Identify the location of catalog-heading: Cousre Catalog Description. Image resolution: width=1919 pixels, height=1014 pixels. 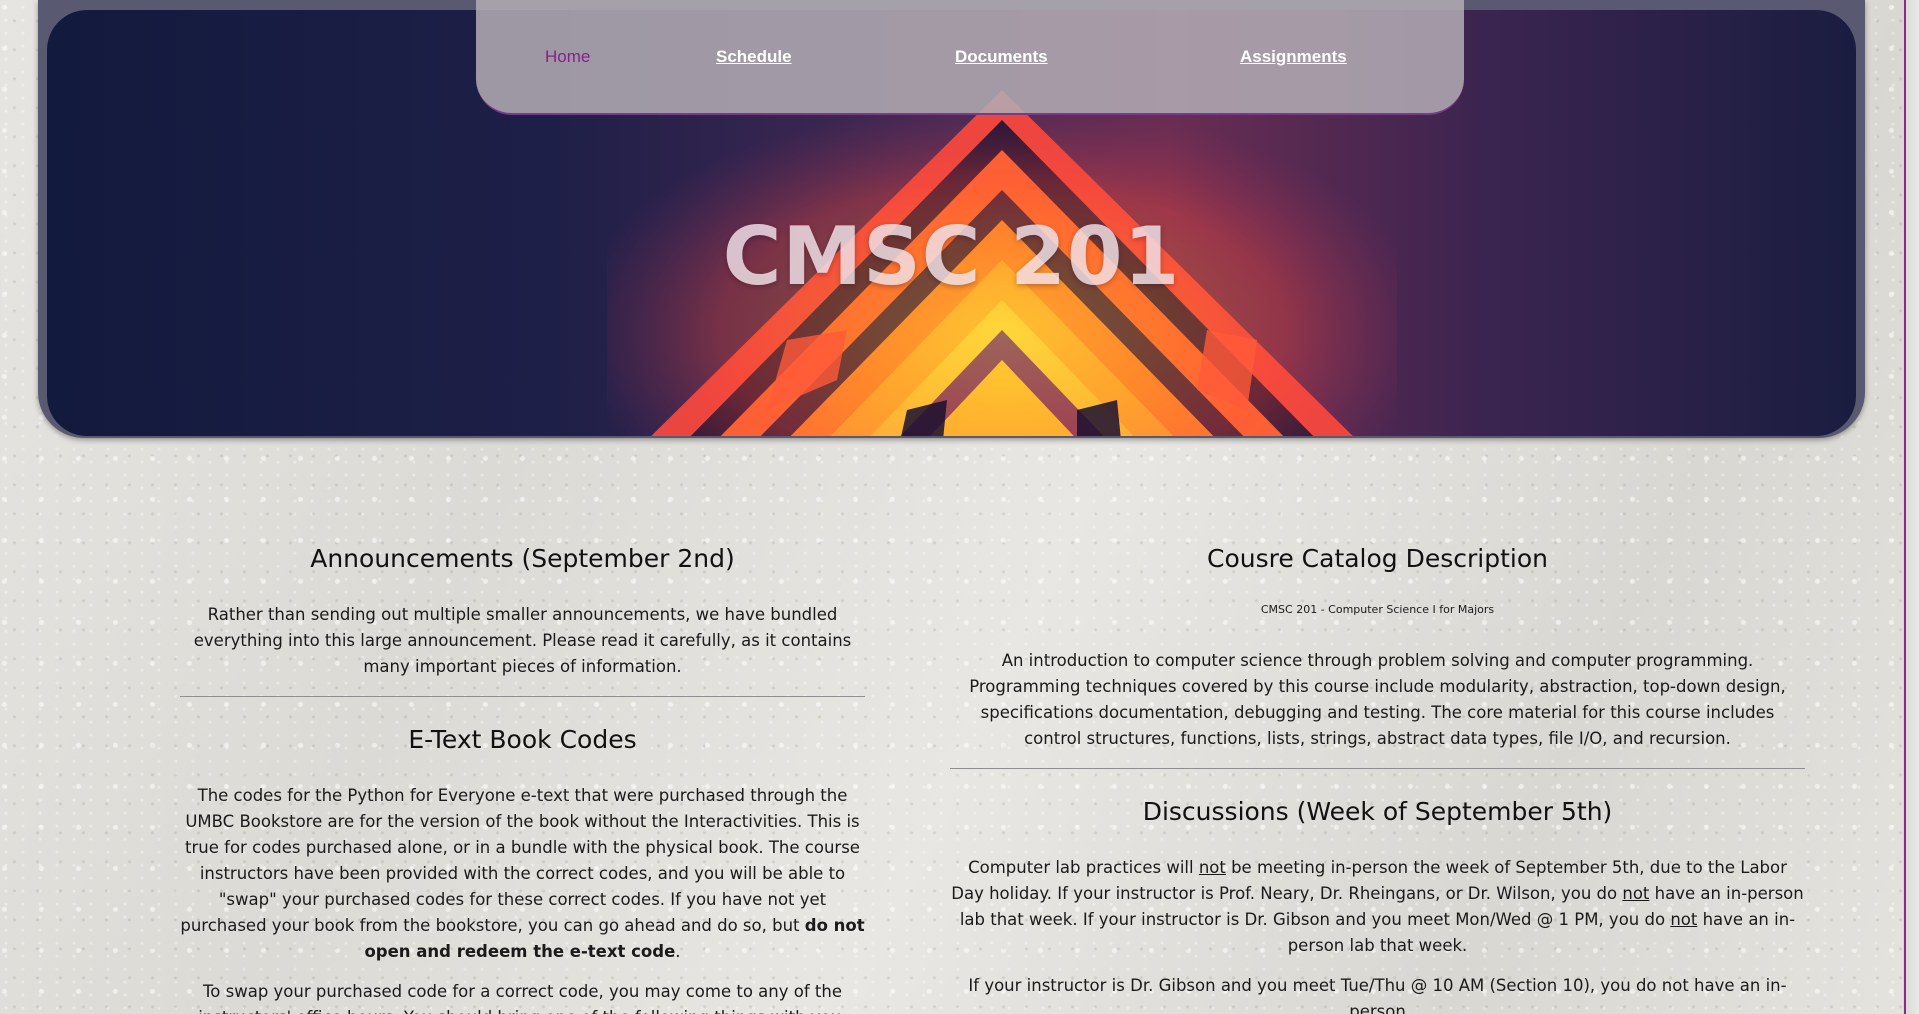
(1377, 558).